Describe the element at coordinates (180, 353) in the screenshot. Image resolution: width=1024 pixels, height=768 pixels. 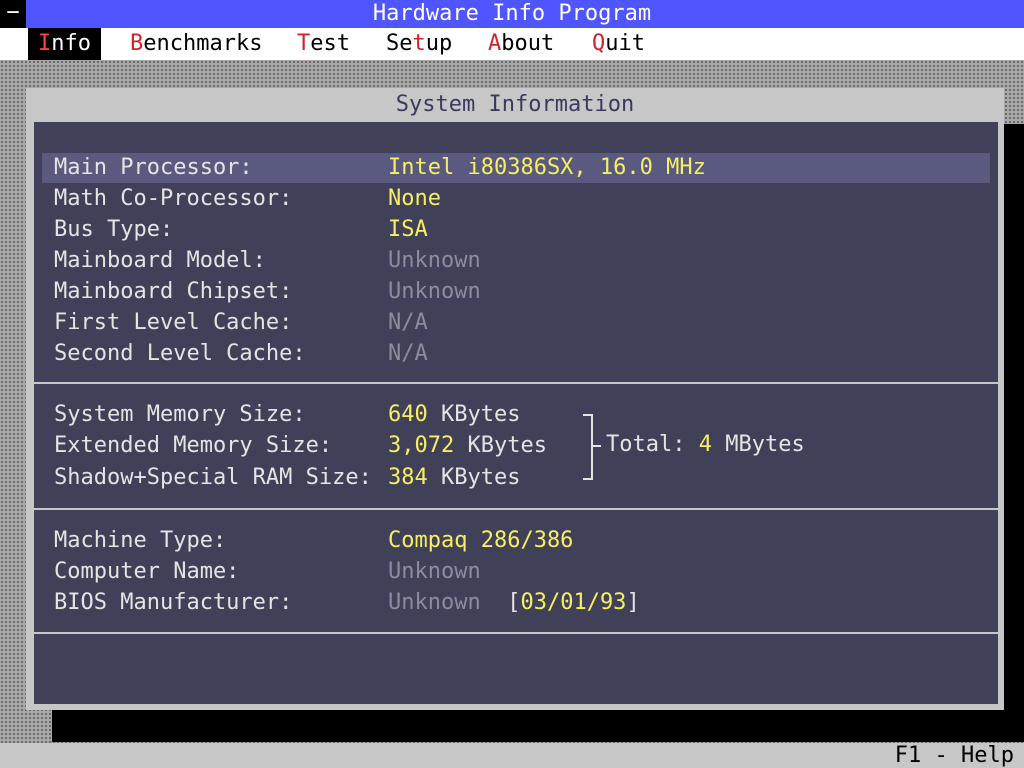
I see `field-label: Second Level Cache:` at that location.